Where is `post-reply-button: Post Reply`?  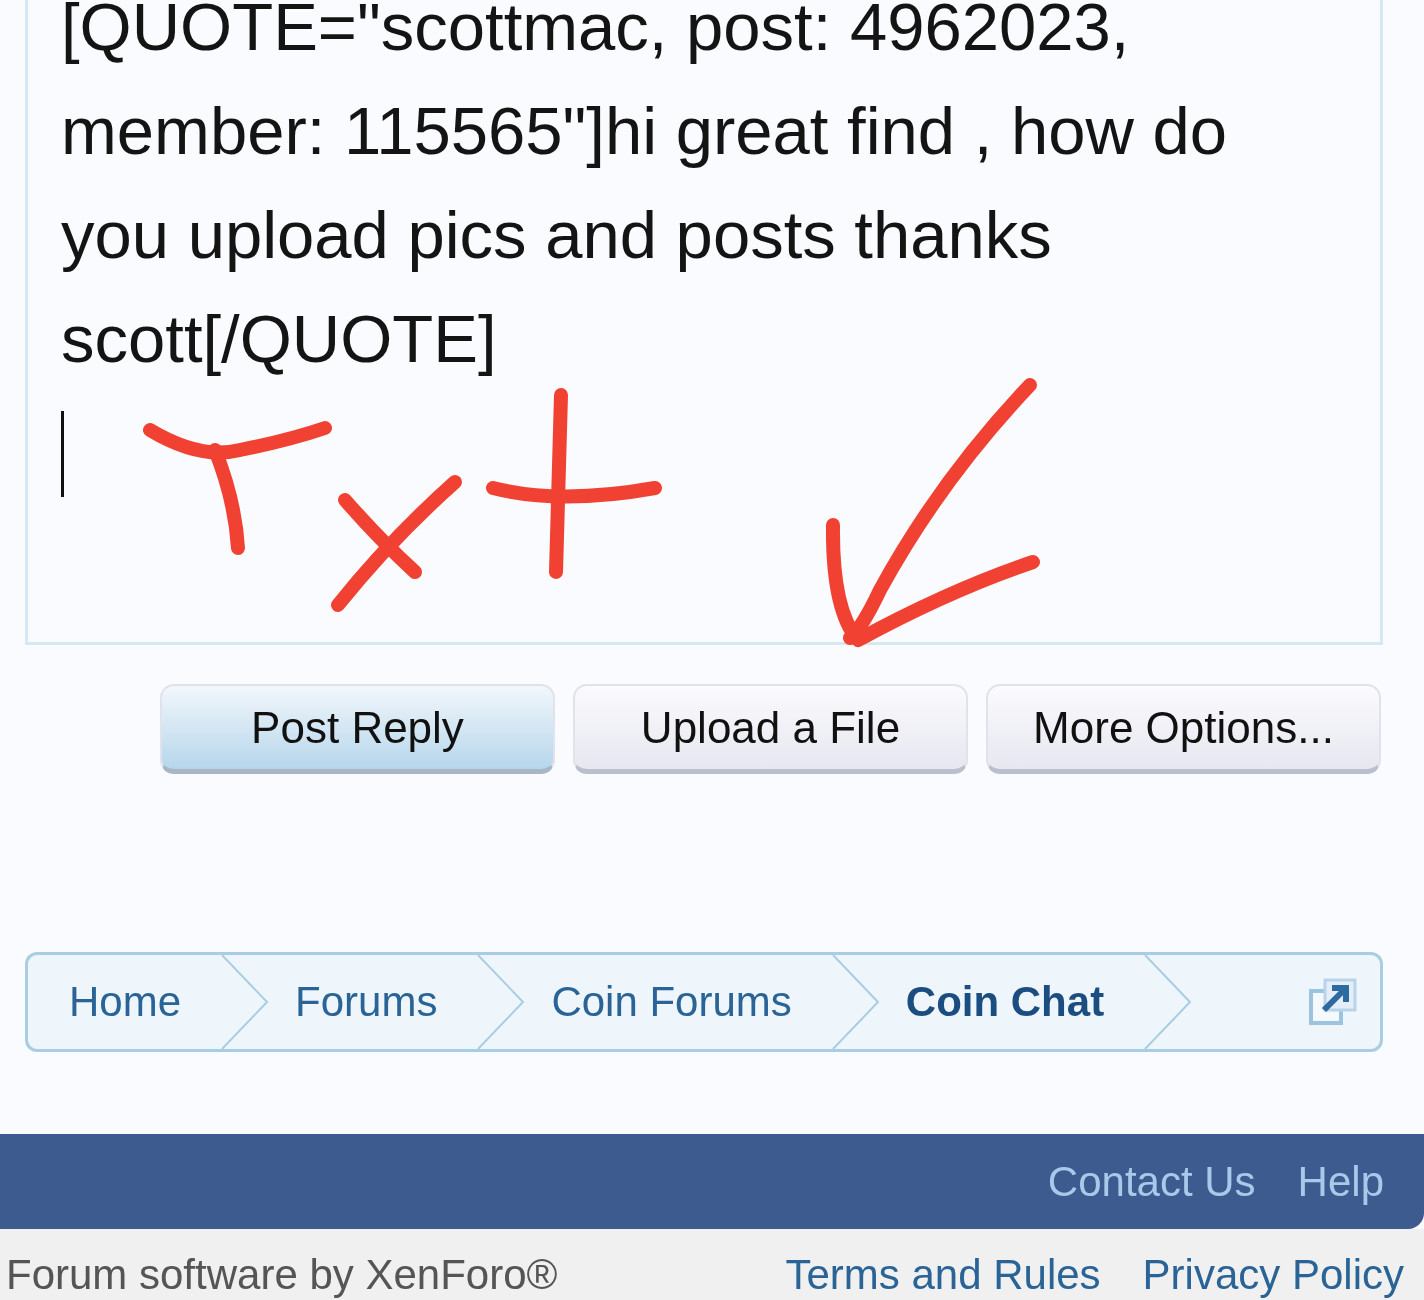
post-reply-button: Post Reply is located at coordinates (357, 729).